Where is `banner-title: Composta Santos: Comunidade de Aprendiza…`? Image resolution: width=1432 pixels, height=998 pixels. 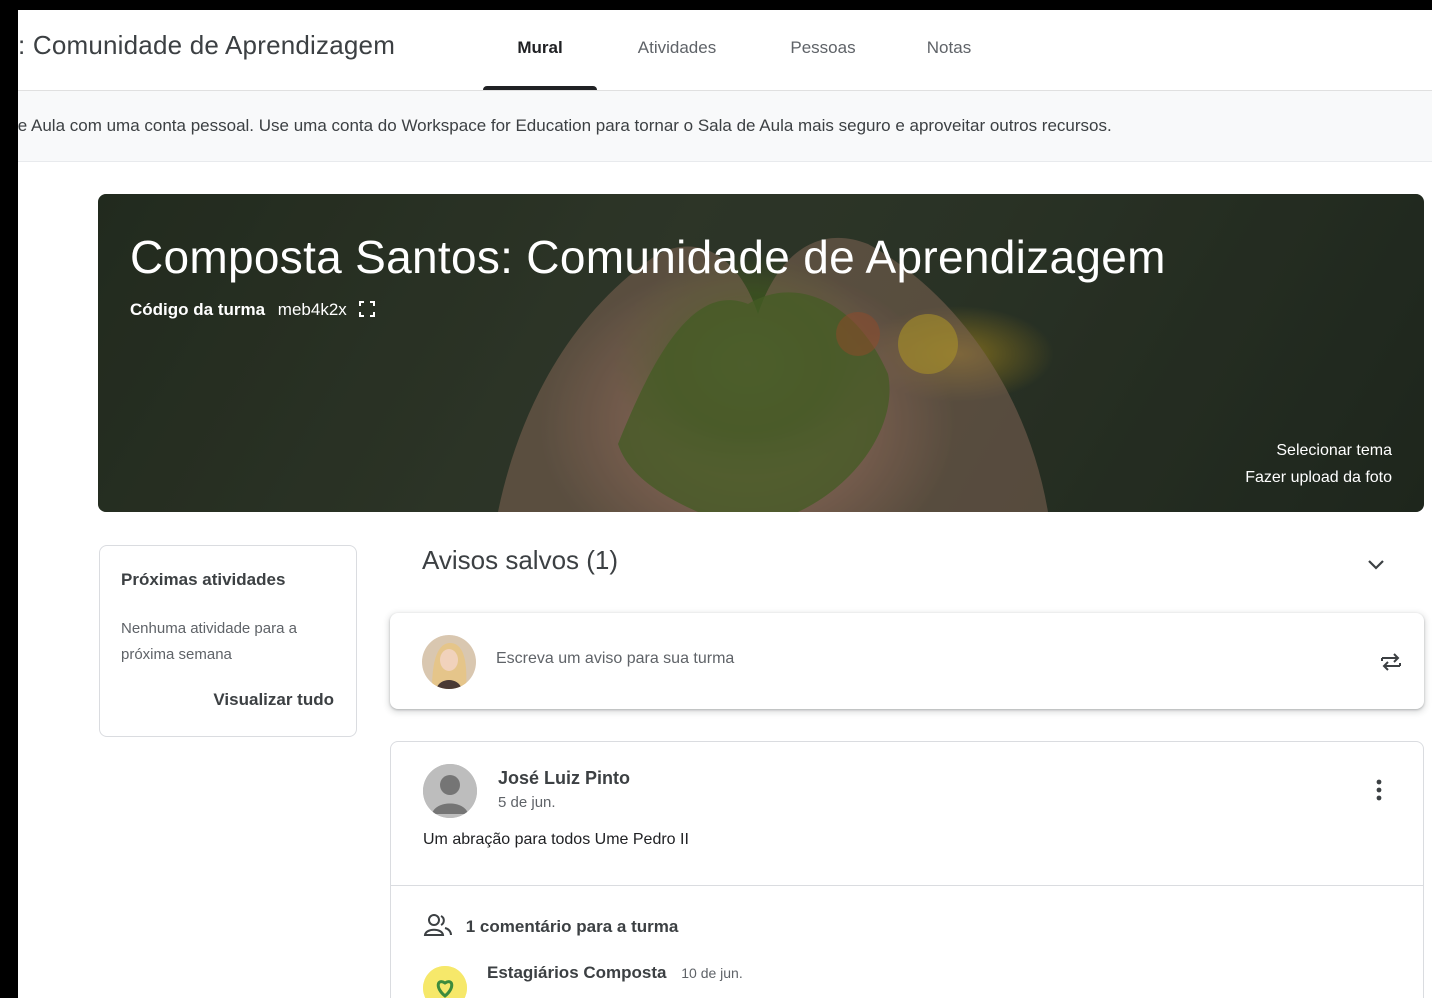 banner-title: Composta Santos: Comunidade de Aprendiza… is located at coordinates (648, 257).